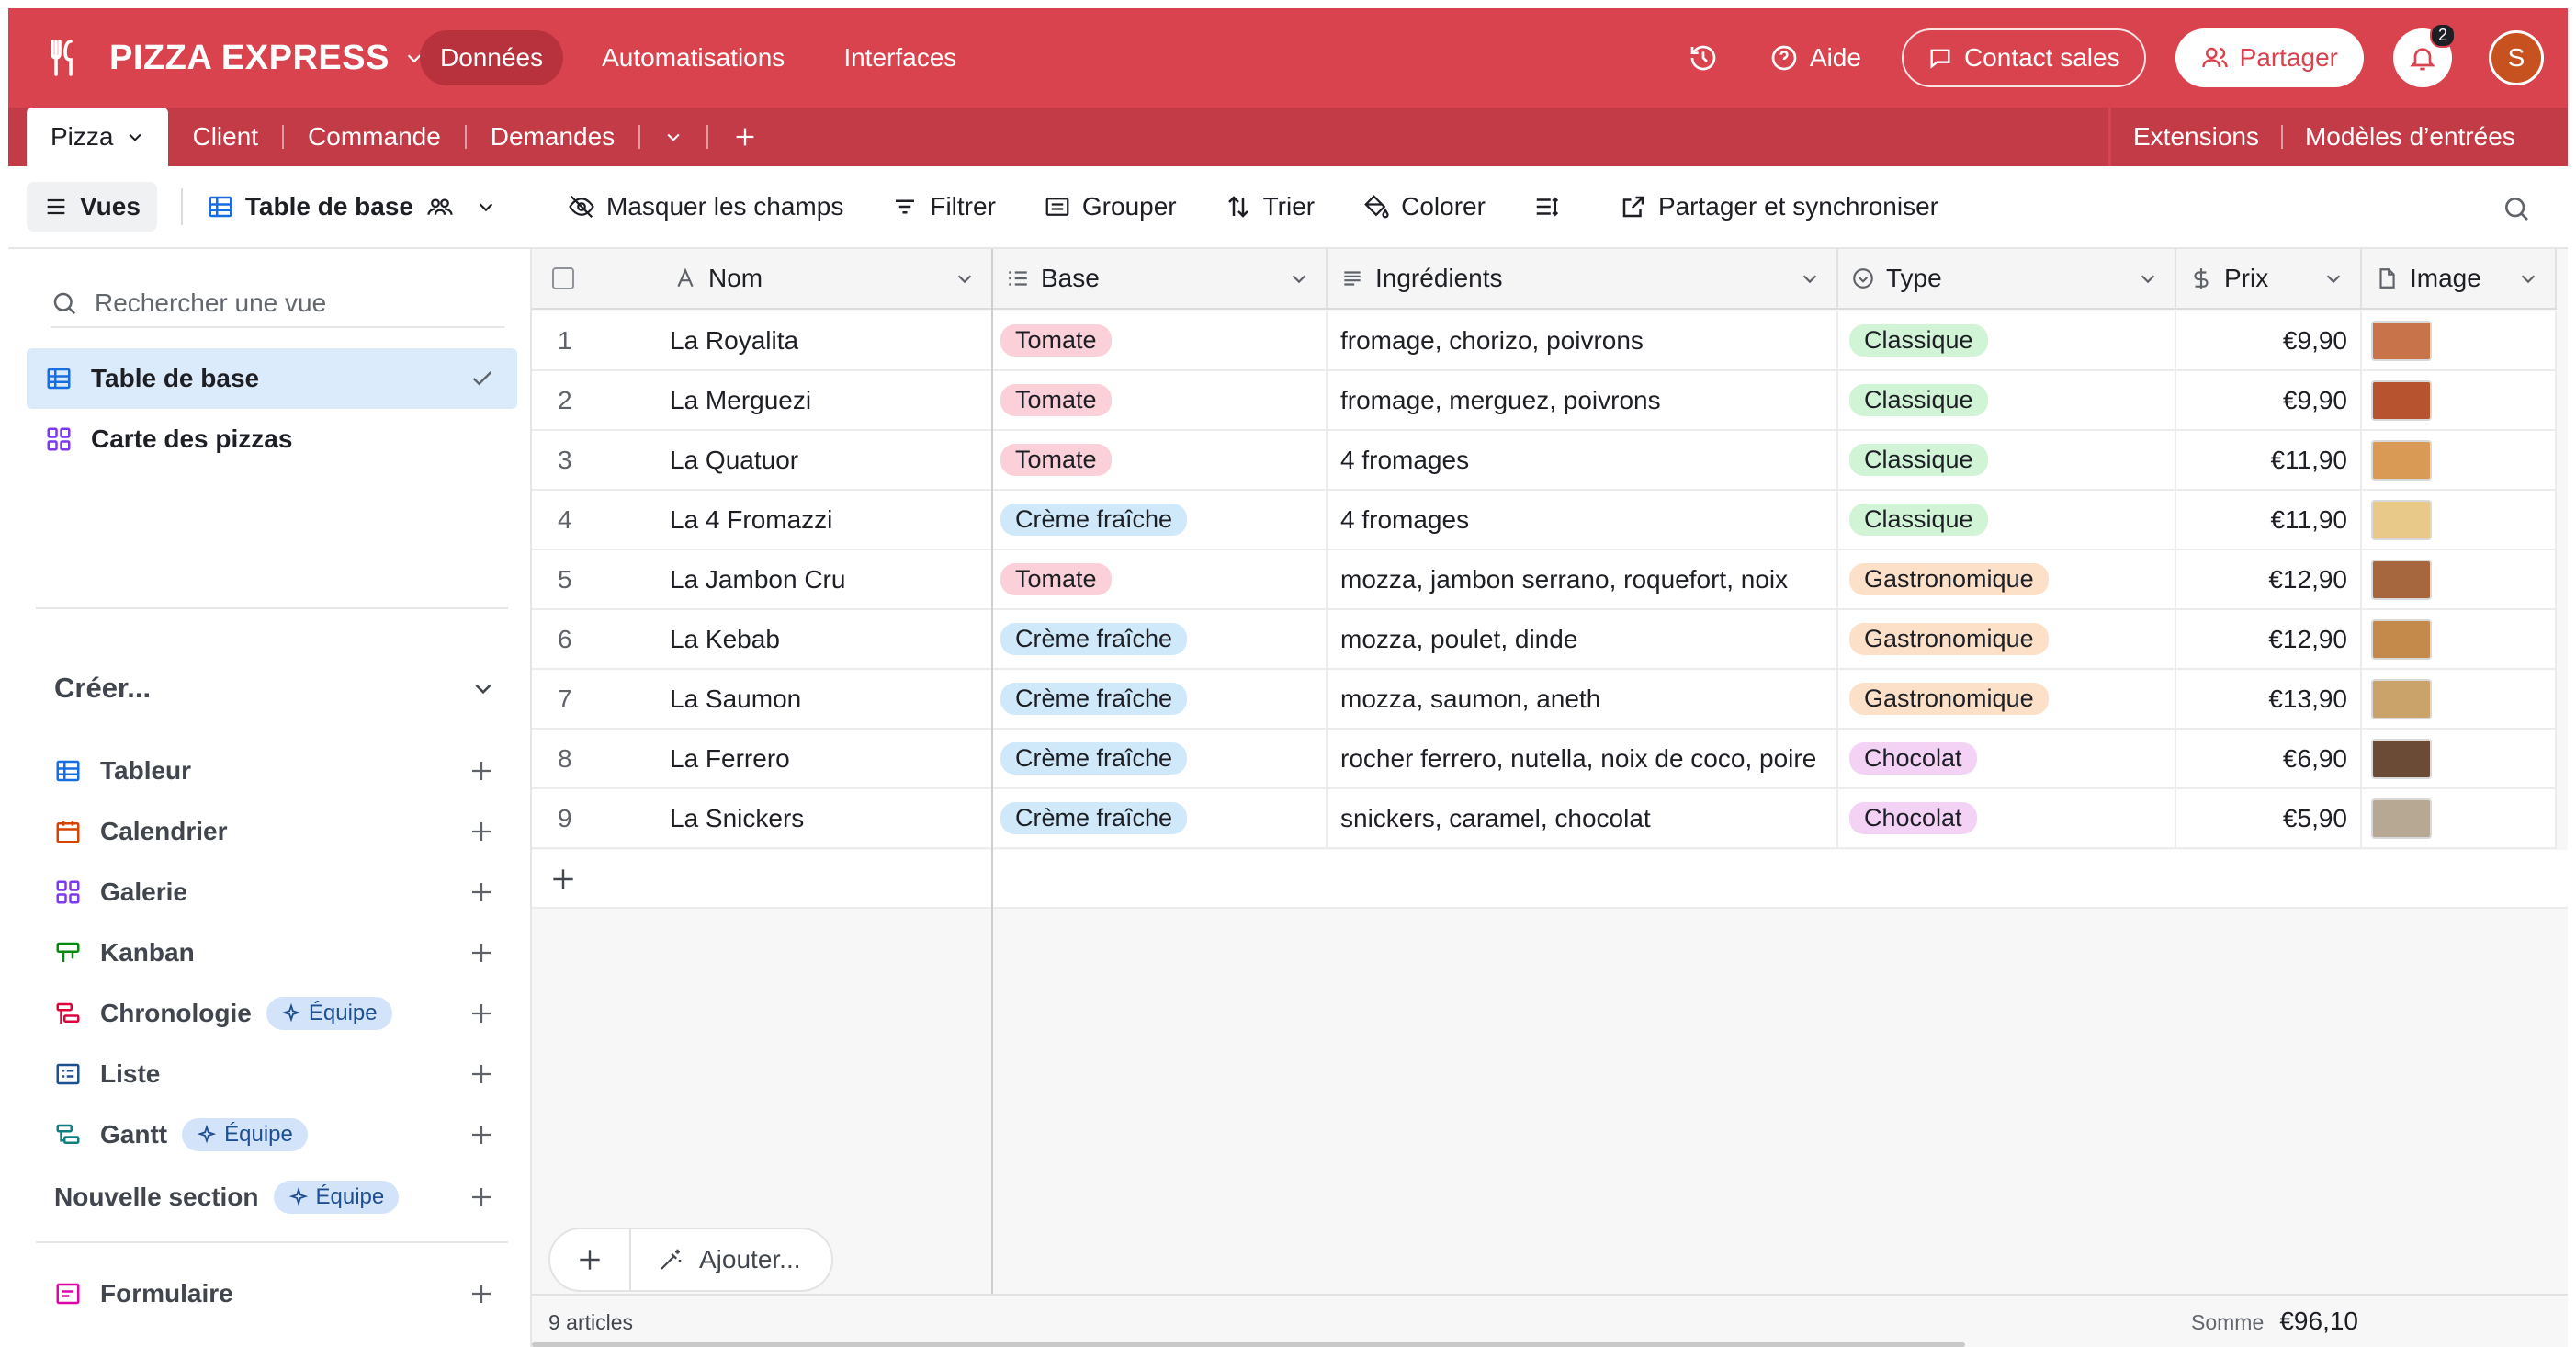 This screenshot has width=2576, height=1347. What do you see at coordinates (1552, 207) in the screenshot?
I see `row-height-button` at bounding box center [1552, 207].